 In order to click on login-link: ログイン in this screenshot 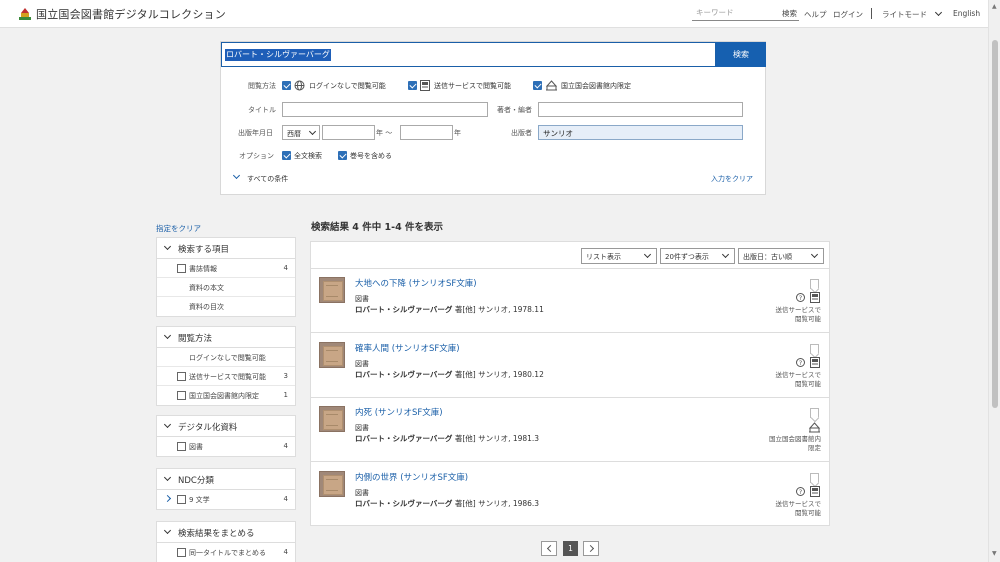, I will do `click(848, 14)`.